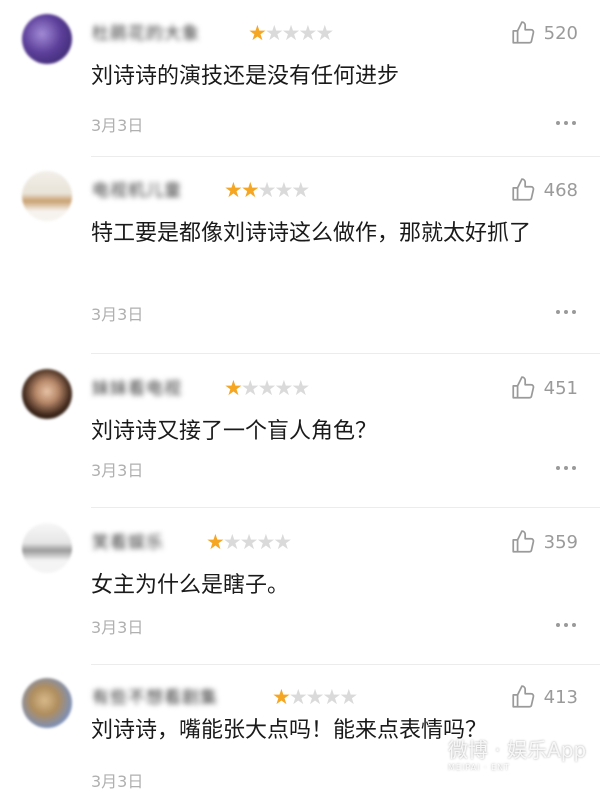 The width and height of the screenshot is (600, 792). Describe the element at coordinates (155, 698) in the screenshot. I see `username: 有些不想看剧集` at that location.